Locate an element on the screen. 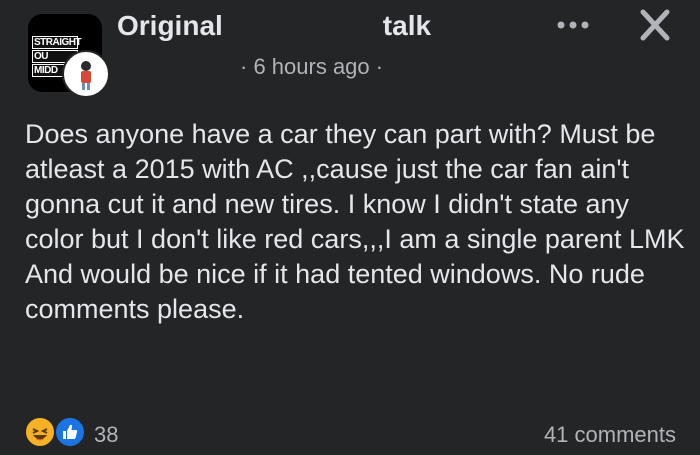 The width and height of the screenshot is (700, 455). post-meta: · 6 hours ago · is located at coordinates (311, 67).